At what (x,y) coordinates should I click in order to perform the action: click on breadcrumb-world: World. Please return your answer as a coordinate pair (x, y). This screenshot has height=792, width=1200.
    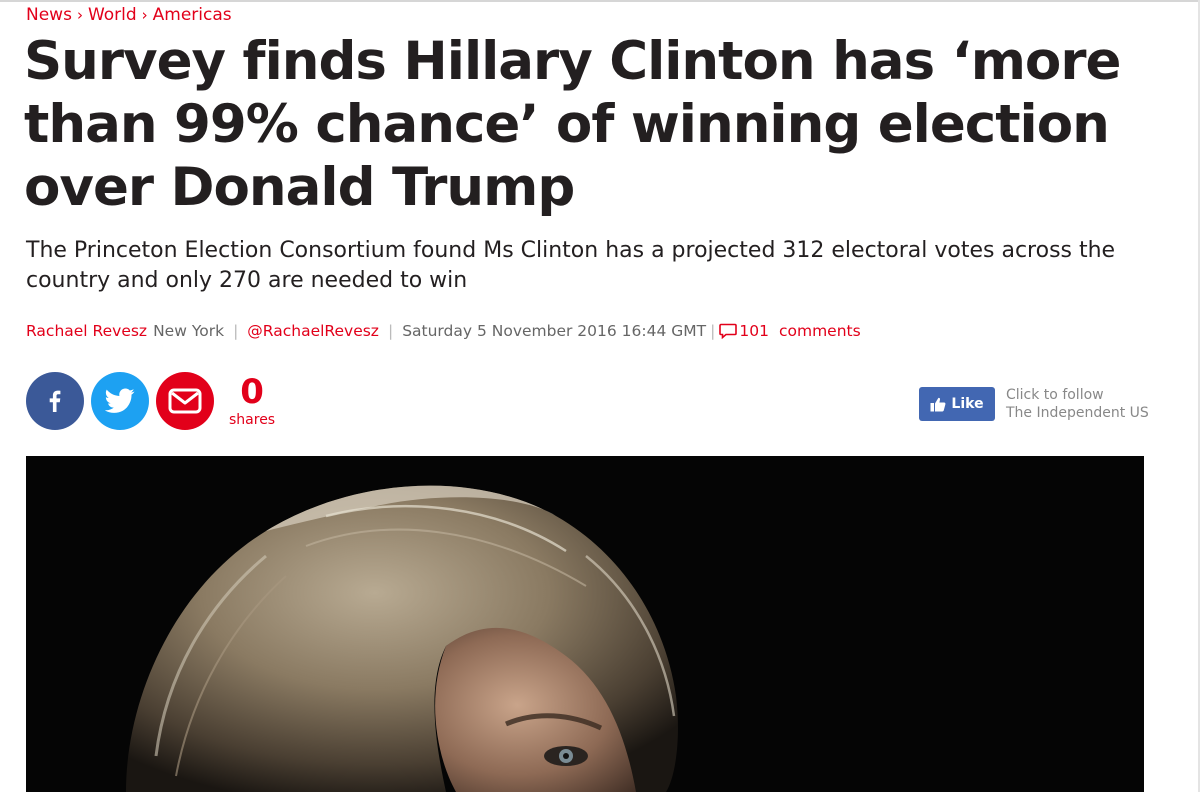
    Looking at the image, I should click on (112, 15).